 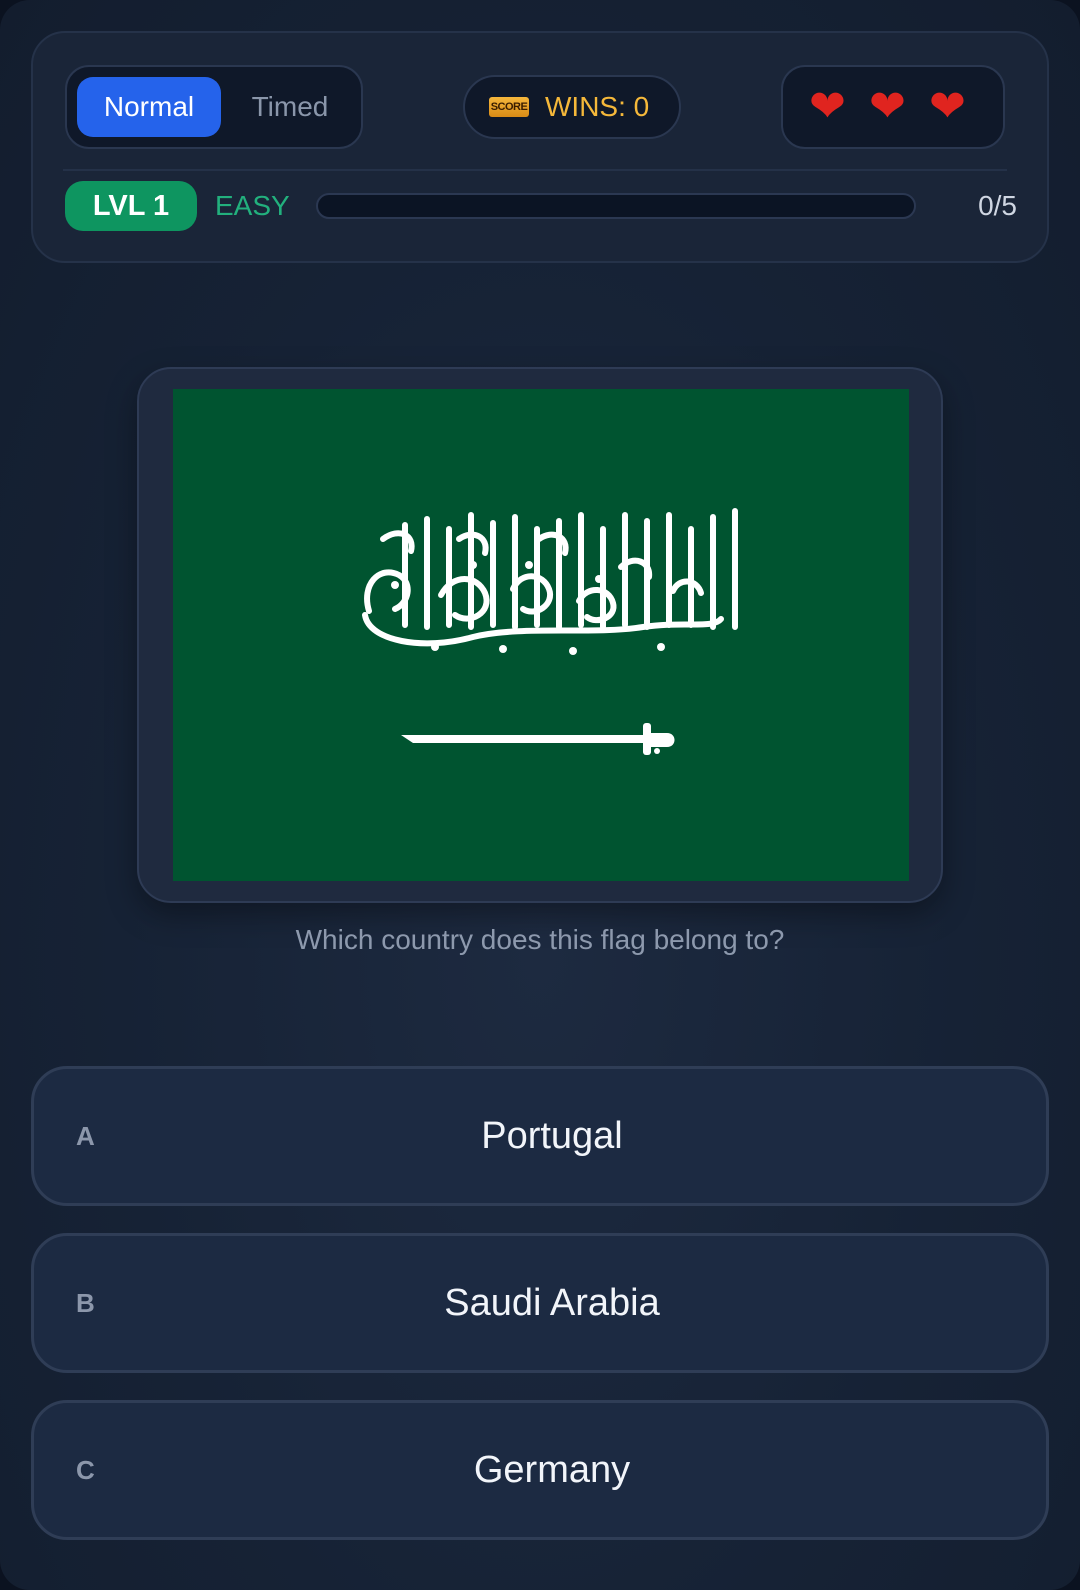 I want to click on level-progress-bar, so click(x=616, y=206).